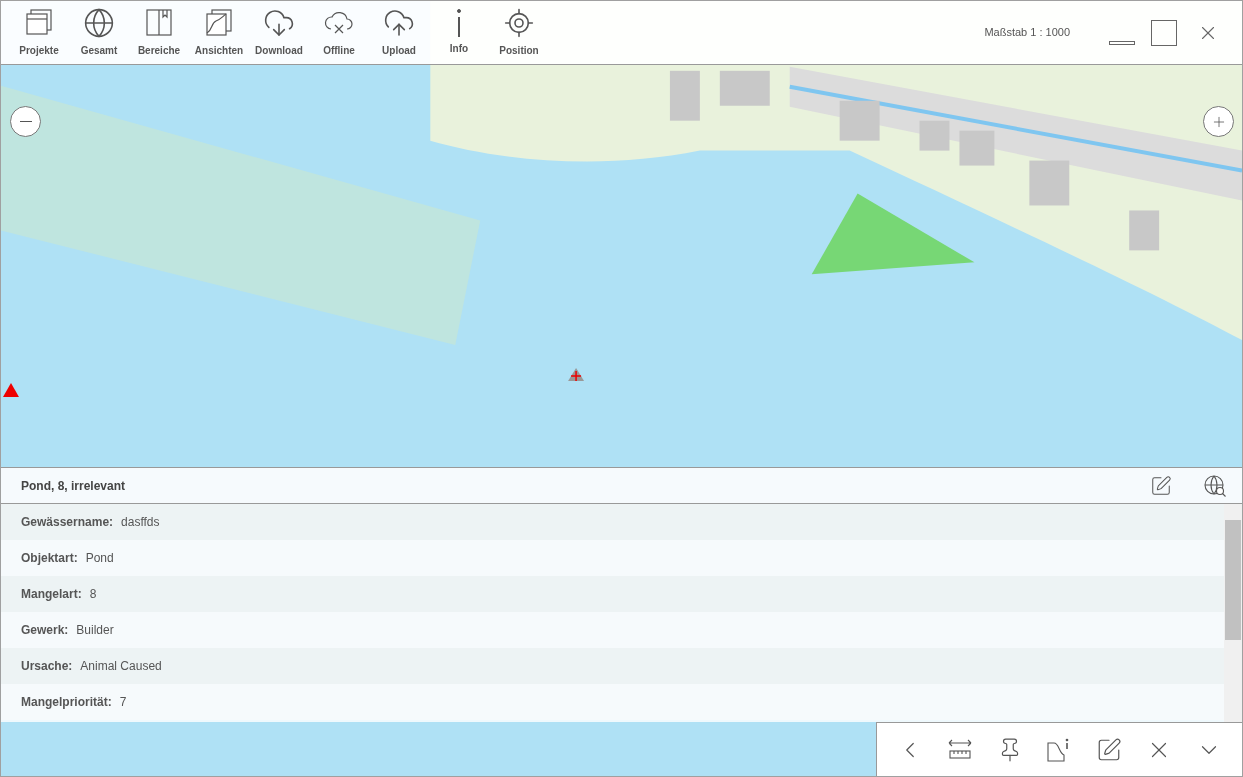  Describe the element at coordinates (459, 23) in the screenshot. I see `info-icon` at that location.